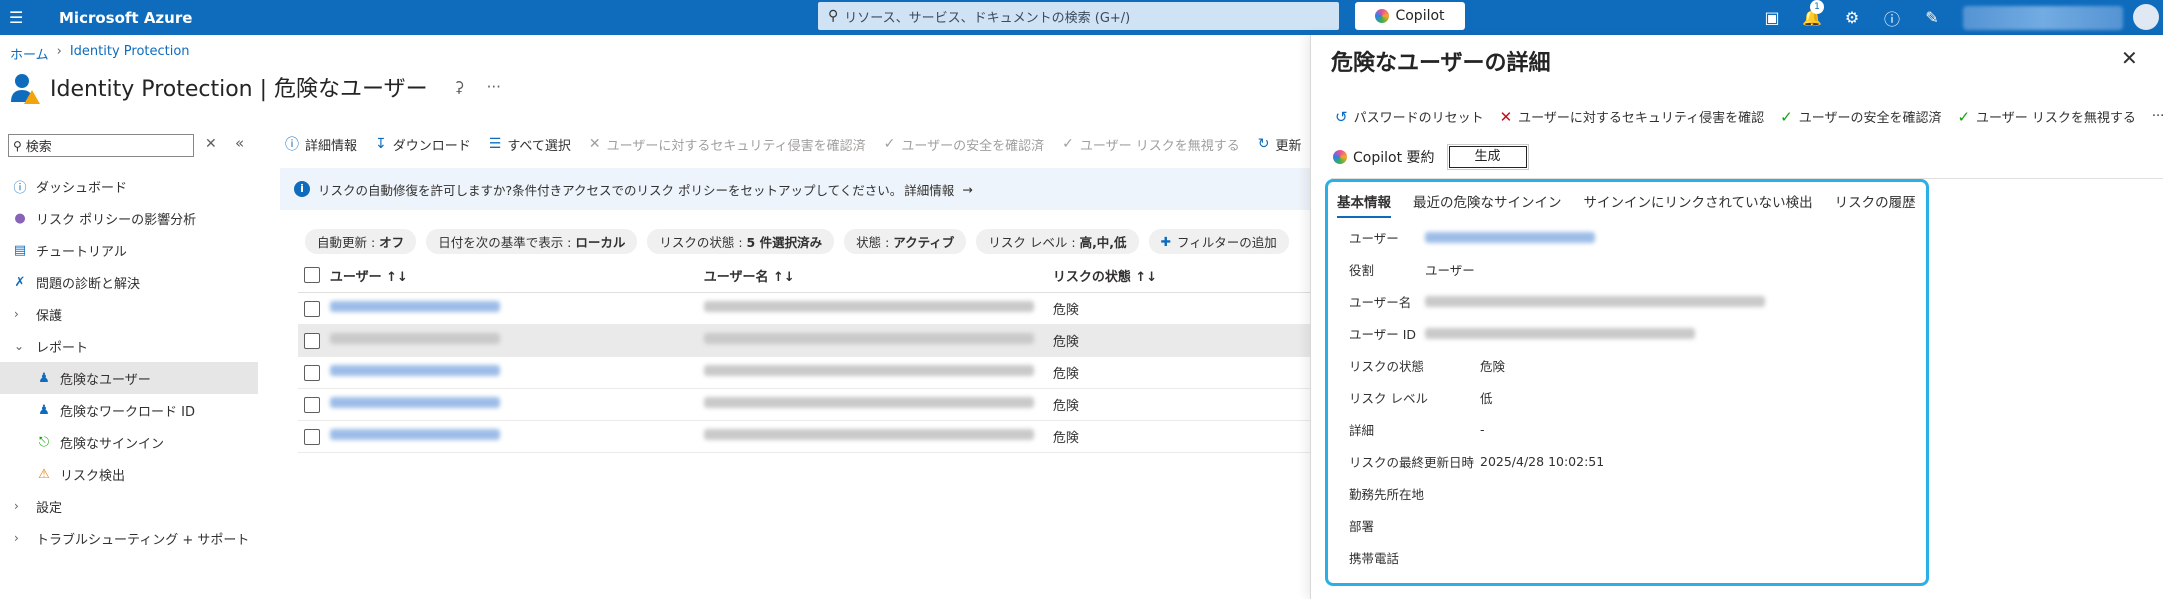 This screenshot has width=2163, height=599. I want to click on sidebar-item-reports: ⌄ レポート, so click(129, 346).